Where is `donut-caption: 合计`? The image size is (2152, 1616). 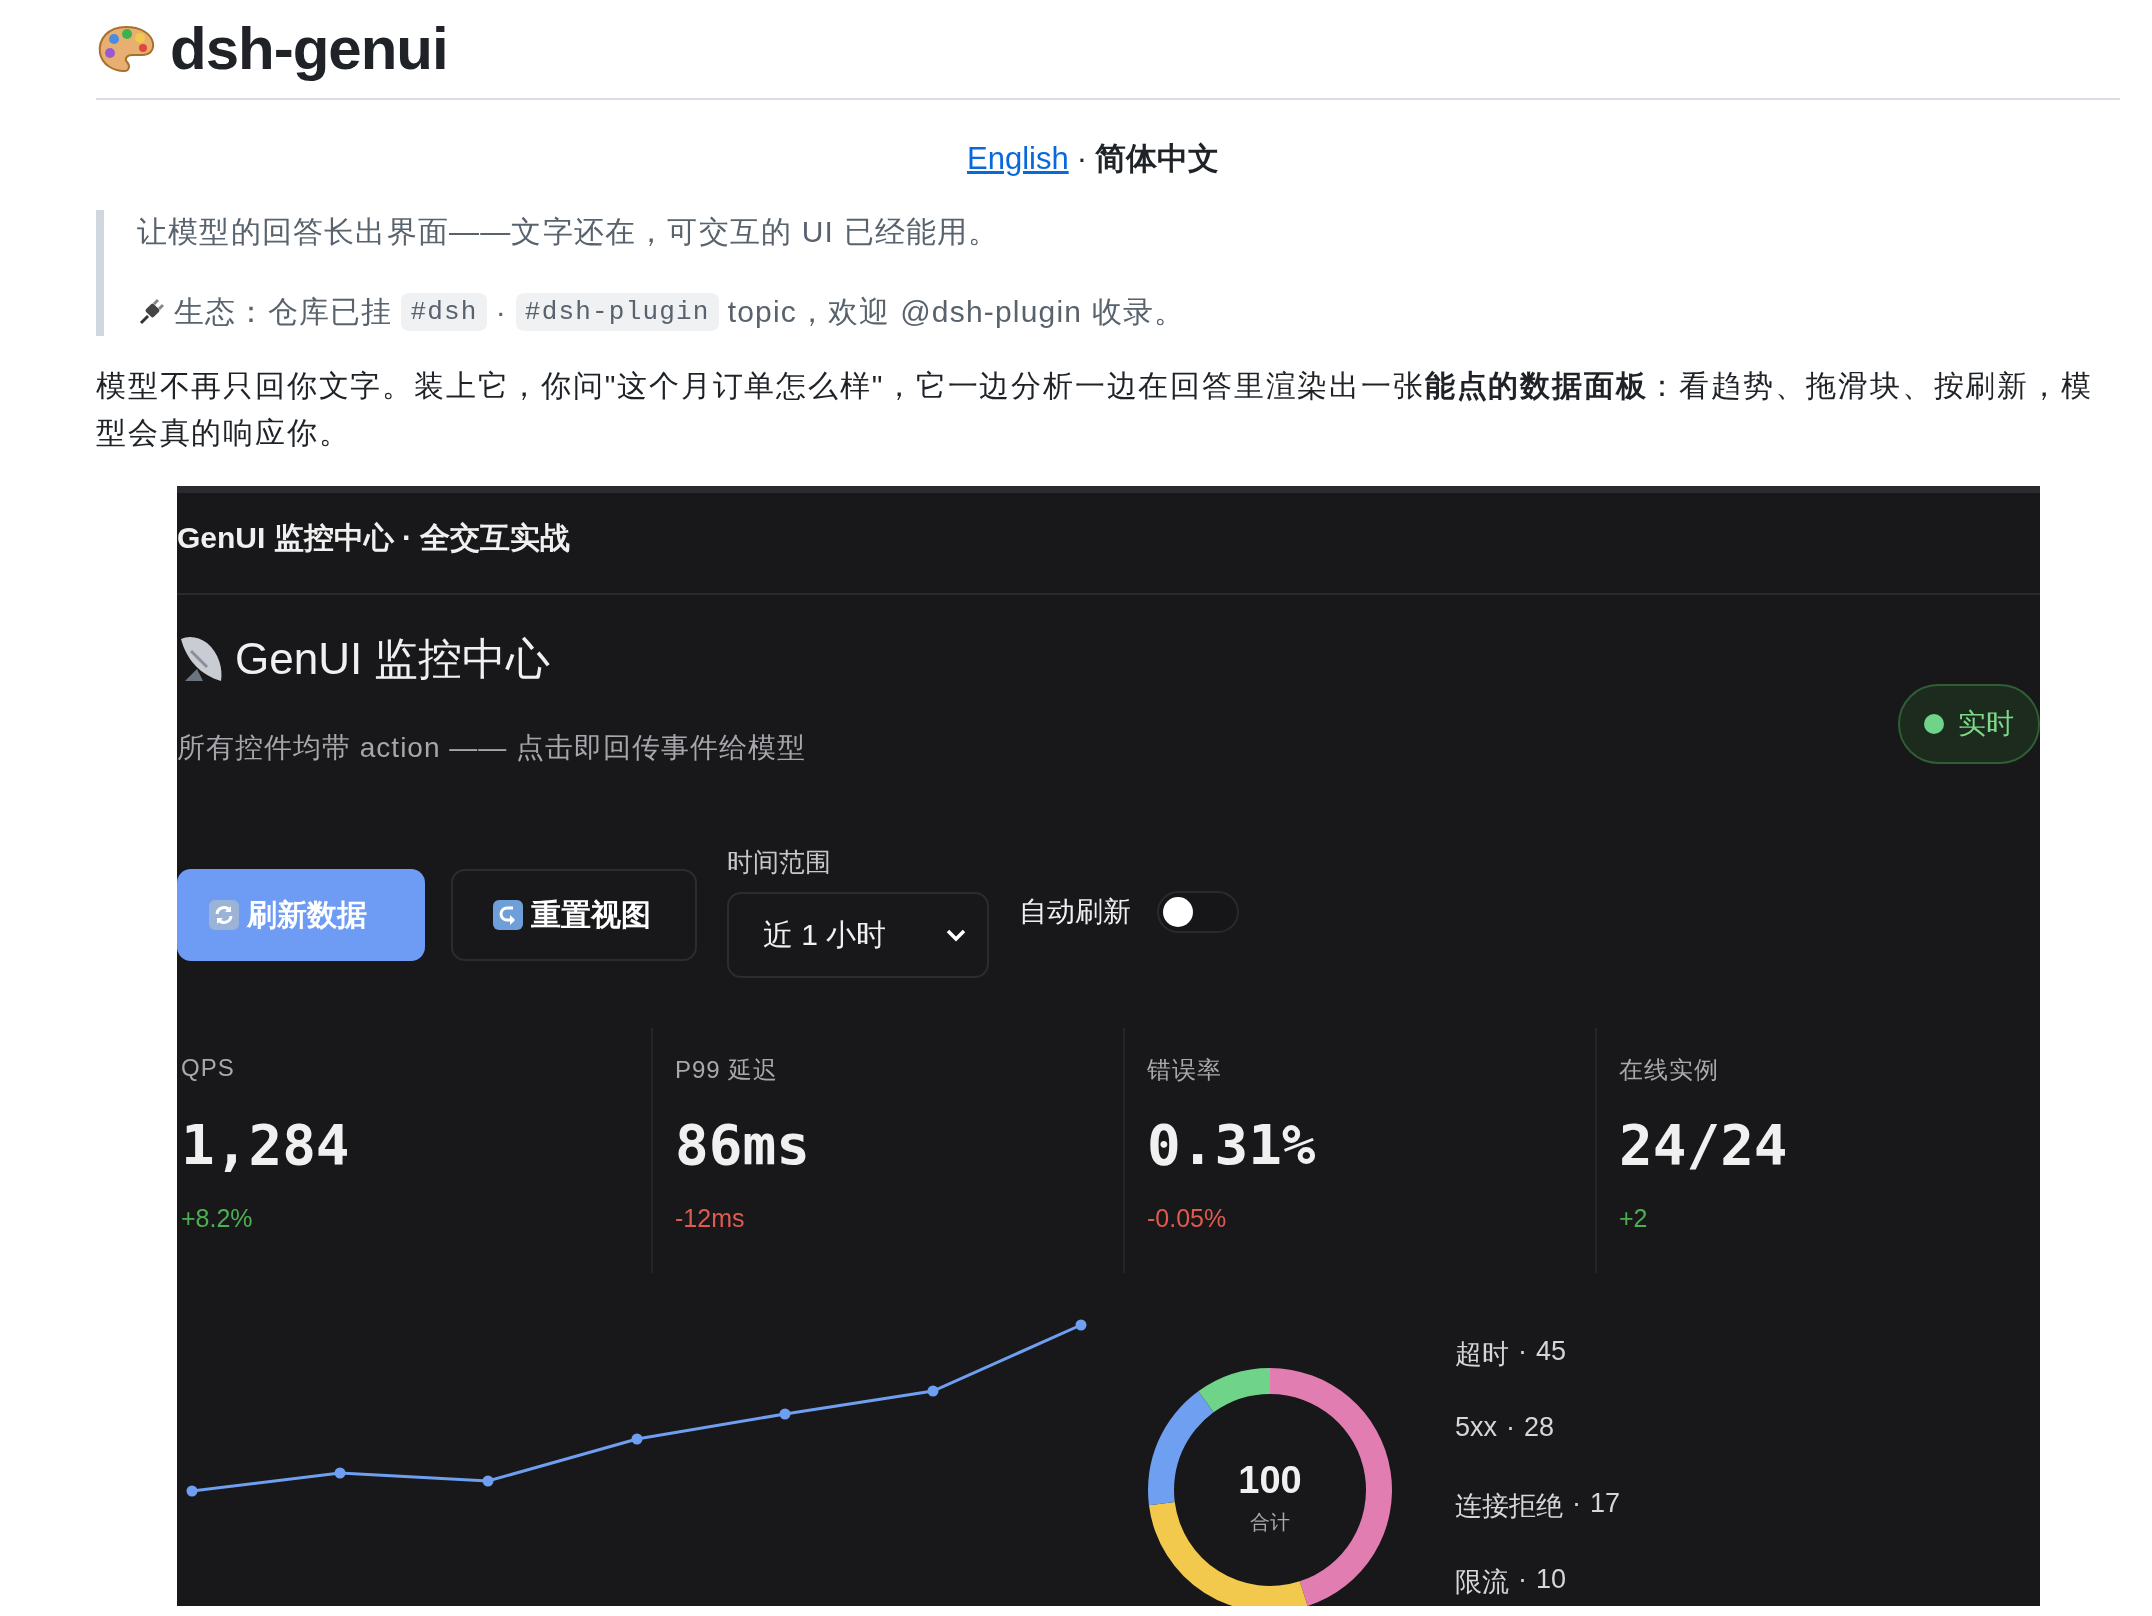 donut-caption: 合计 is located at coordinates (1270, 1522).